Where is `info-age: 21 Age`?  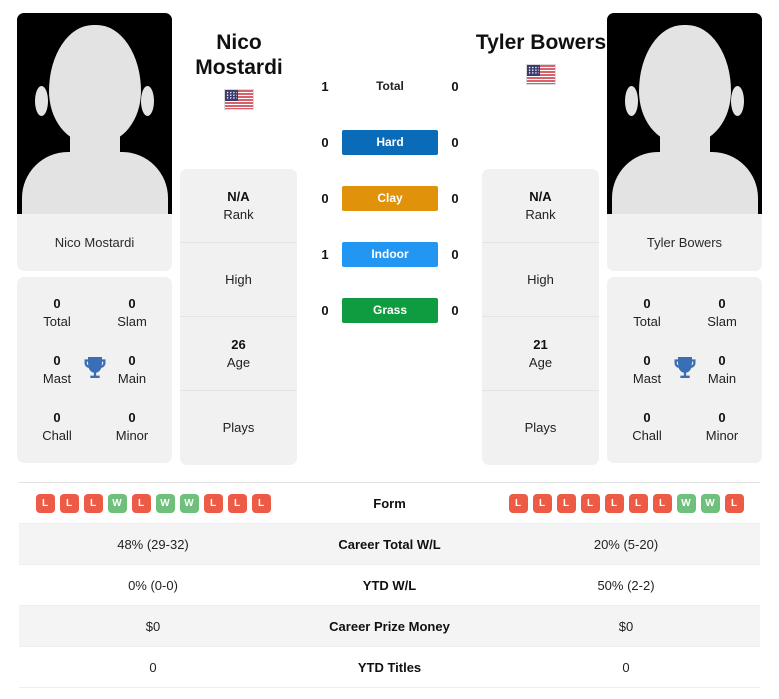
info-age: 21 Age is located at coordinates (540, 354).